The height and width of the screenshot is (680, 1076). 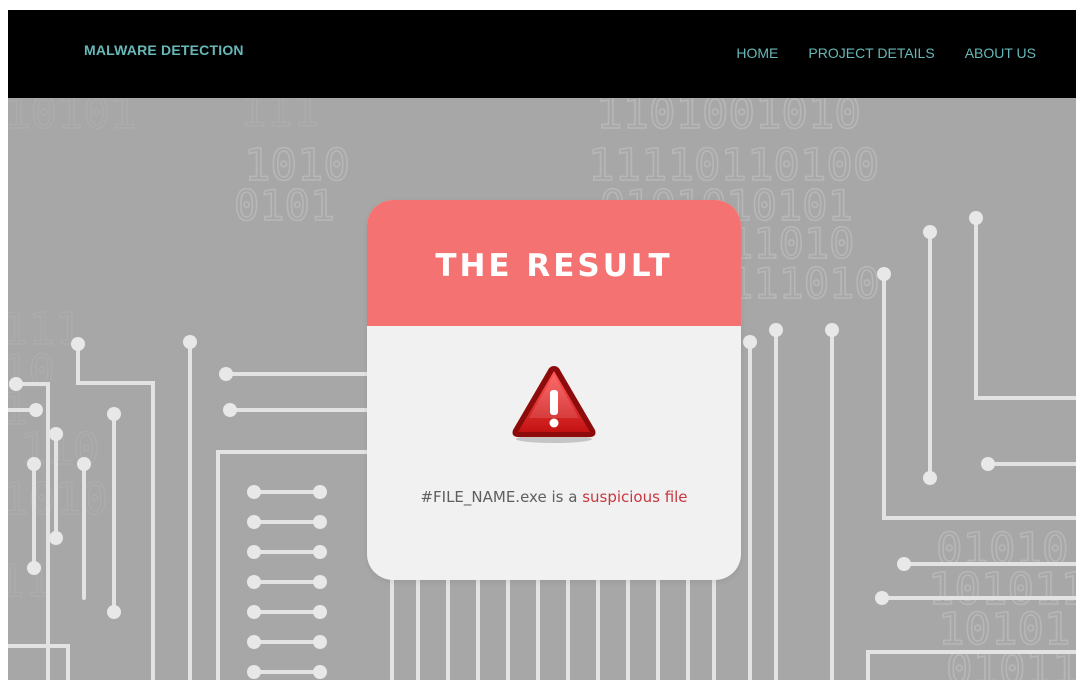 What do you see at coordinates (871, 53) in the screenshot?
I see `nav-link-project-details: PROJECT DETAILS` at bounding box center [871, 53].